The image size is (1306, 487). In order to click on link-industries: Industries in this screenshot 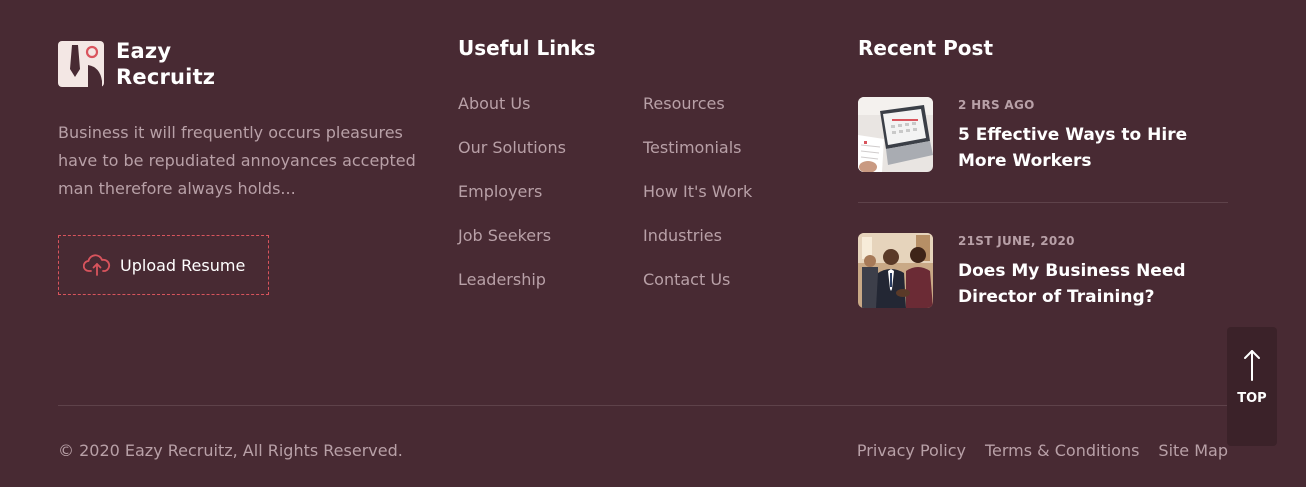, I will do `click(697, 246)`.